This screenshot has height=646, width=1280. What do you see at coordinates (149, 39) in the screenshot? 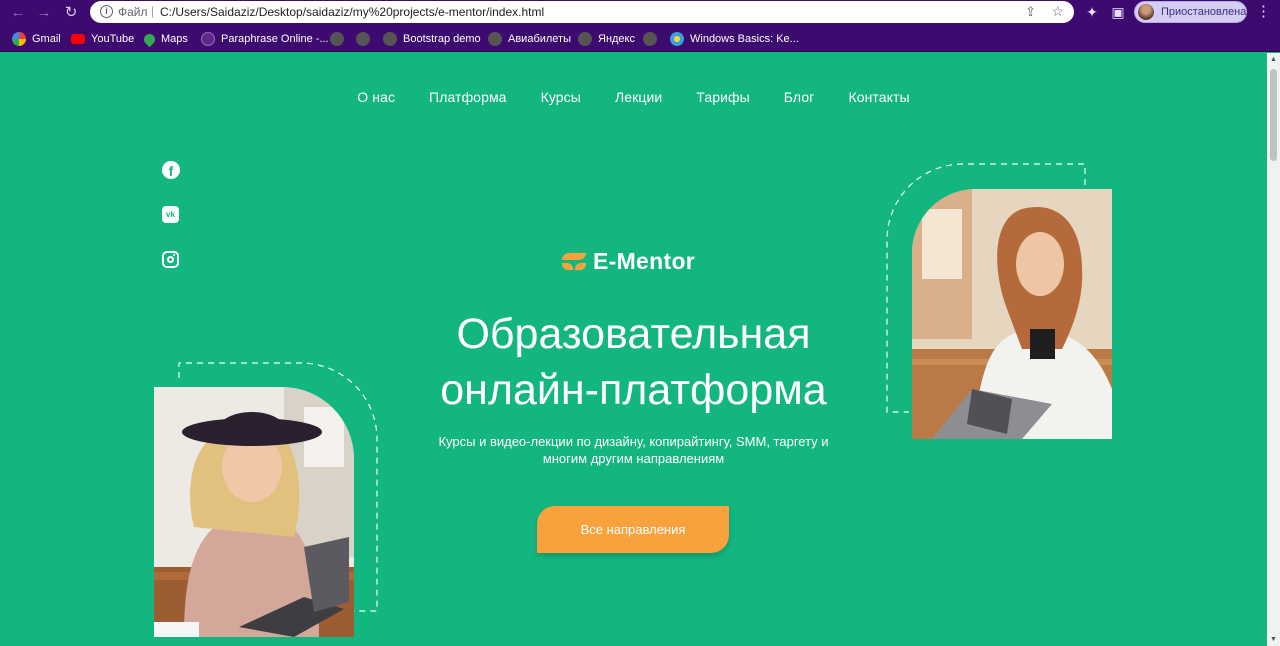
I see `maps-icon` at bounding box center [149, 39].